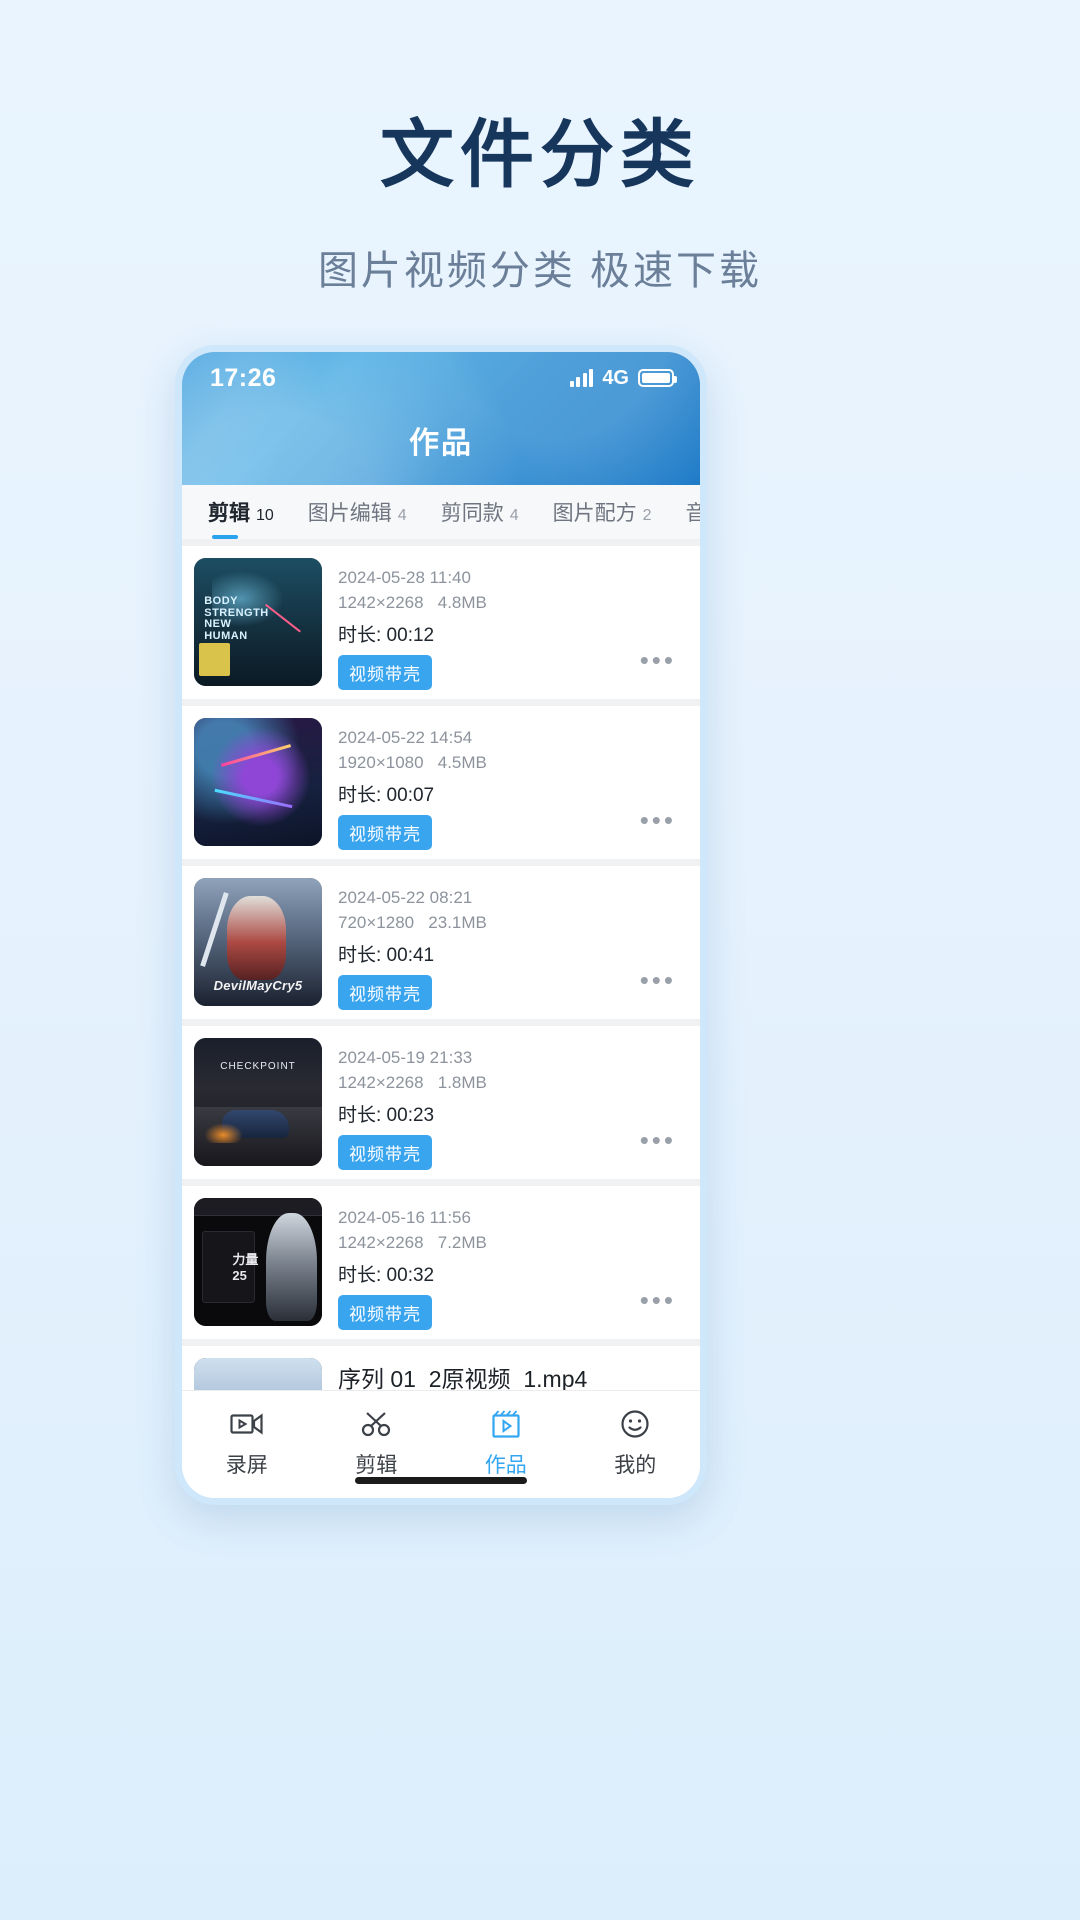  I want to click on file-date: 2024-05-22 08:21, so click(405, 897).